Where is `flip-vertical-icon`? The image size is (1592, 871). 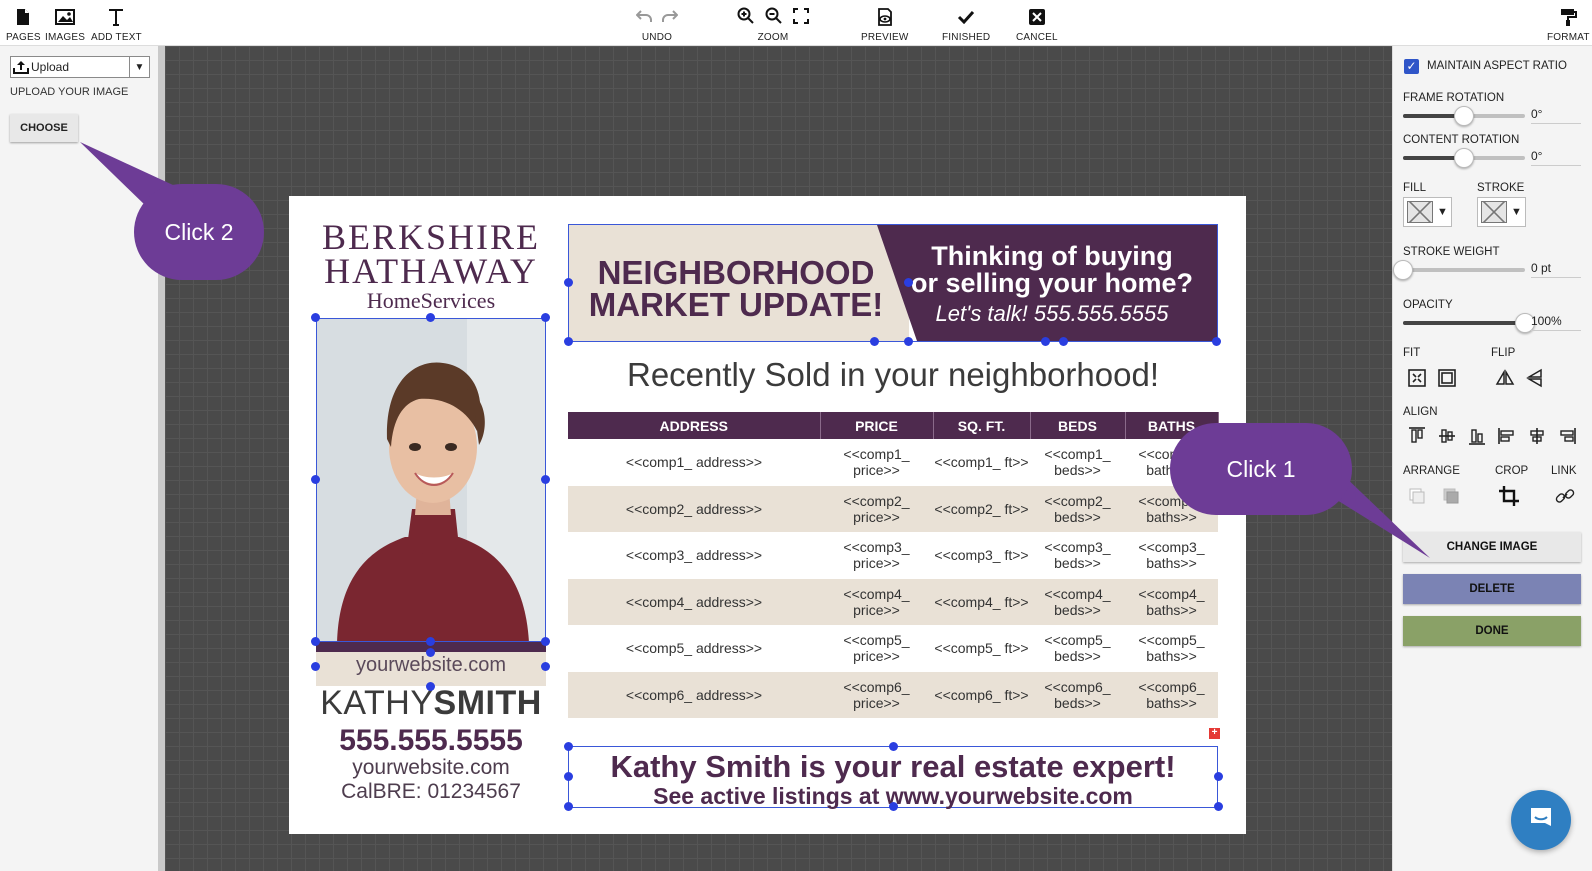 flip-vertical-icon is located at coordinates (1535, 378).